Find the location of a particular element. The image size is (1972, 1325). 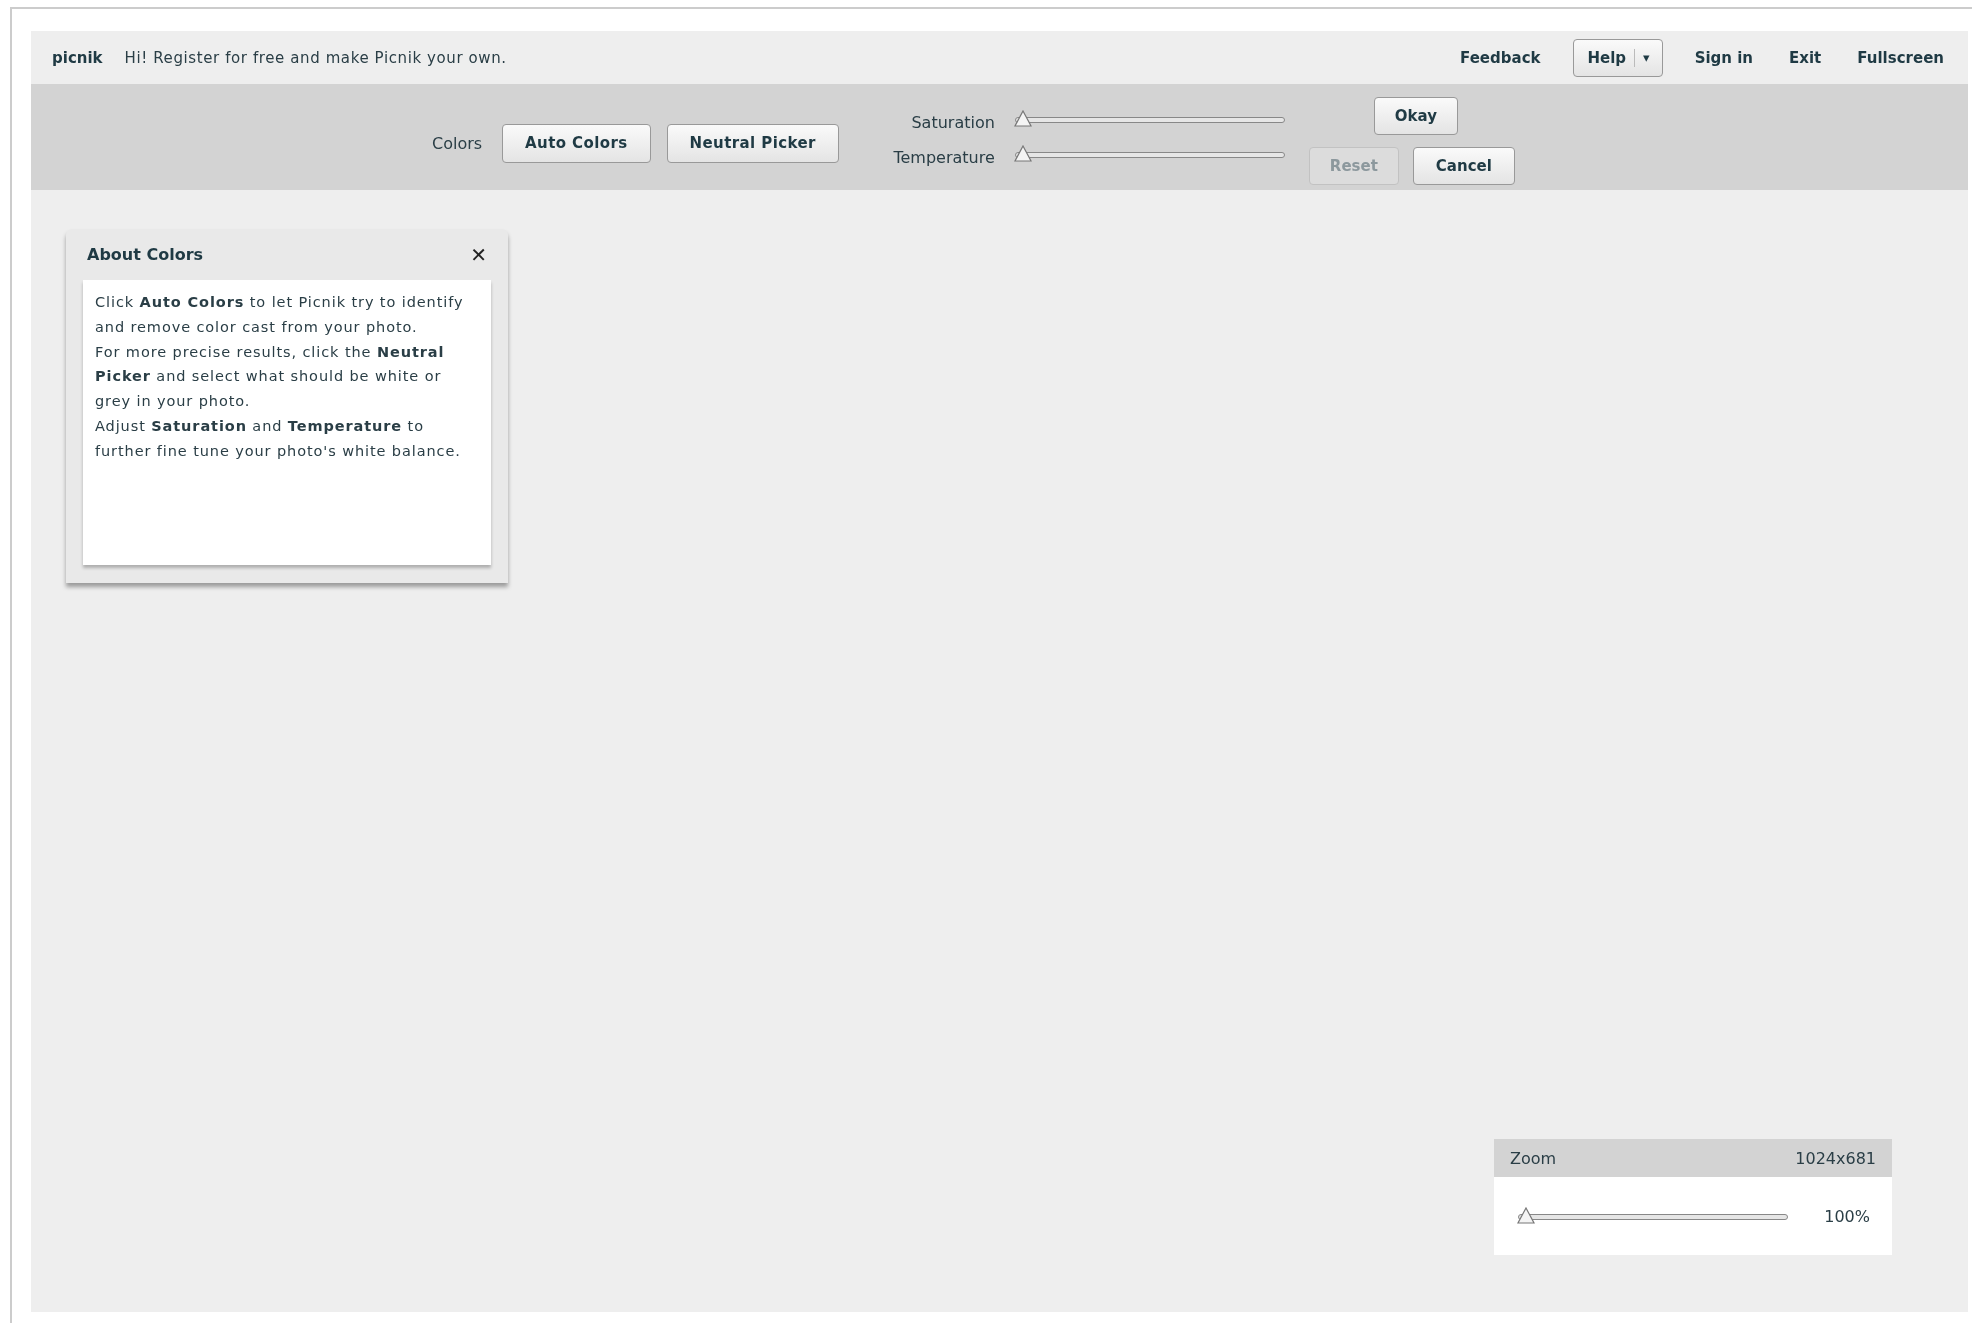

nav-link: Fullscreen is located at coordinates (1900, 57).